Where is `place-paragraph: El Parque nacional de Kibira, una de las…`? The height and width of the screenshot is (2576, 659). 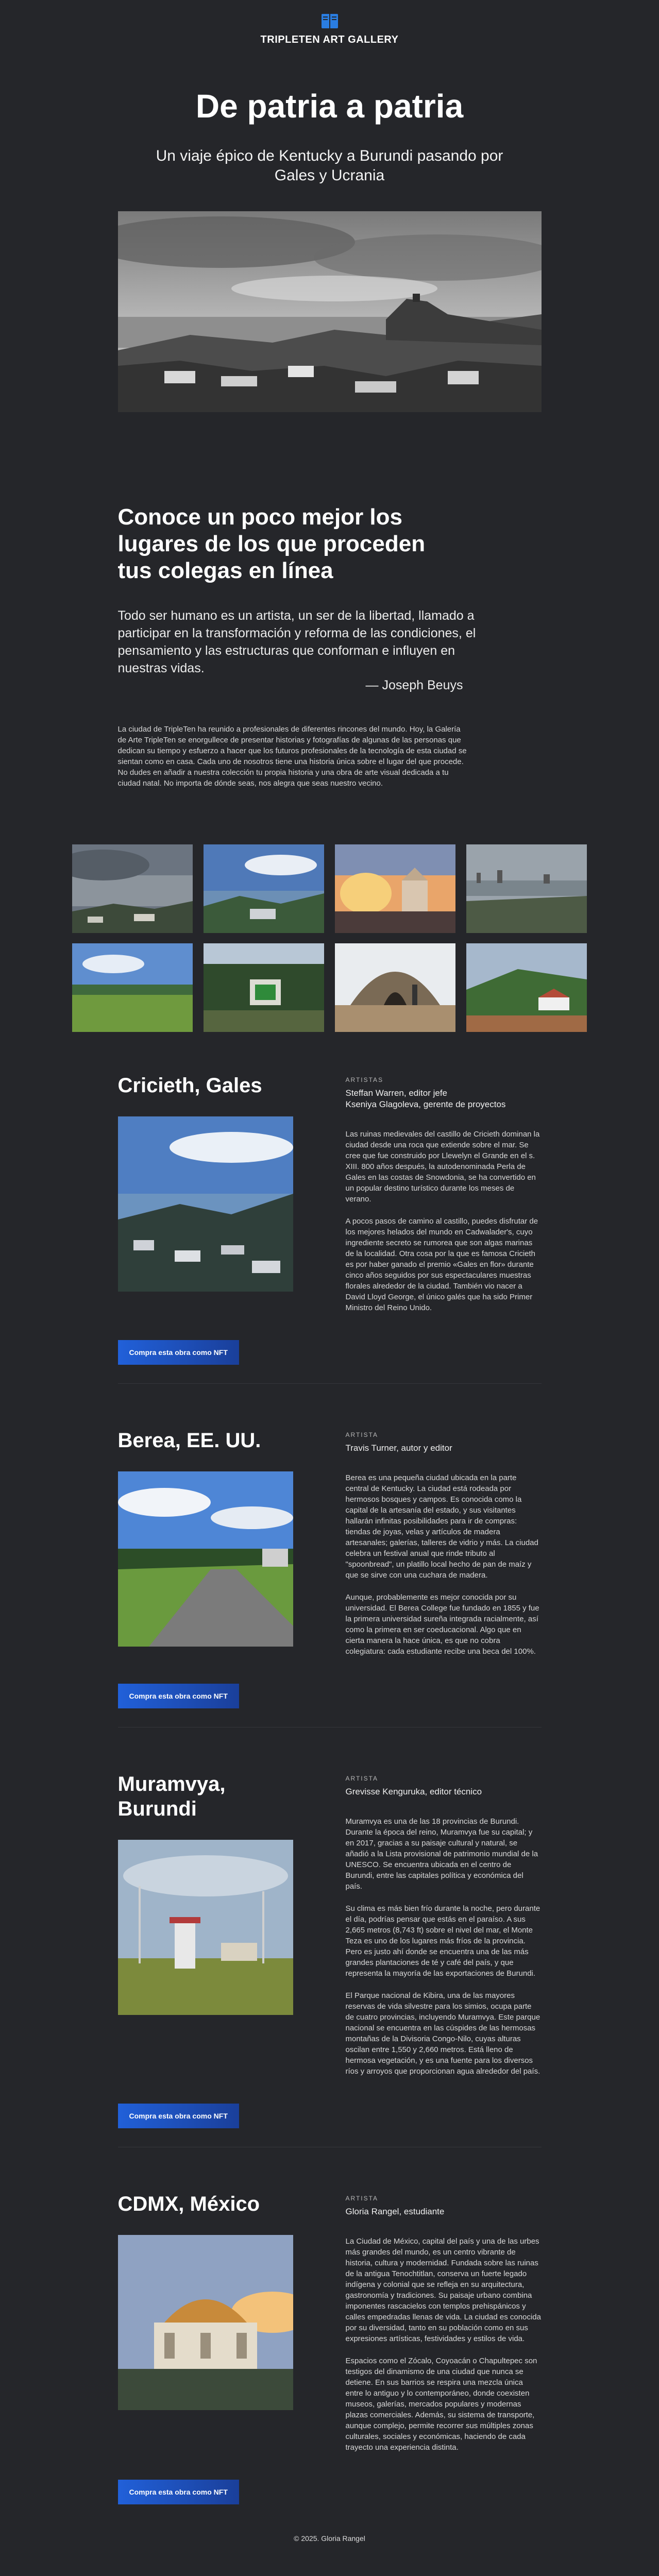 place-paragraph: El Parque nacional de Kibira, una de las… is located at coordinates (443, 2033).